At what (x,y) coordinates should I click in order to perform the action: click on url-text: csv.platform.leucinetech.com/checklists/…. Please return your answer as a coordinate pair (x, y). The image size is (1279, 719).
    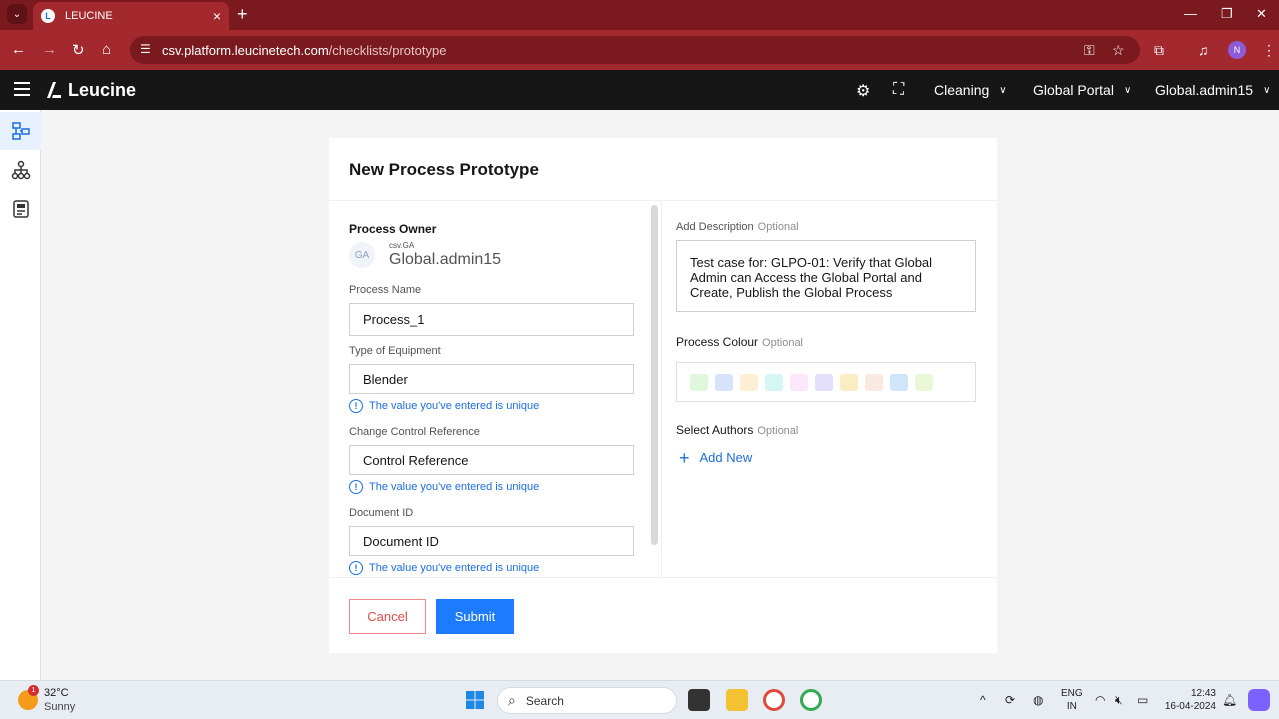
    Looking at the image, I should click on (304, 50).